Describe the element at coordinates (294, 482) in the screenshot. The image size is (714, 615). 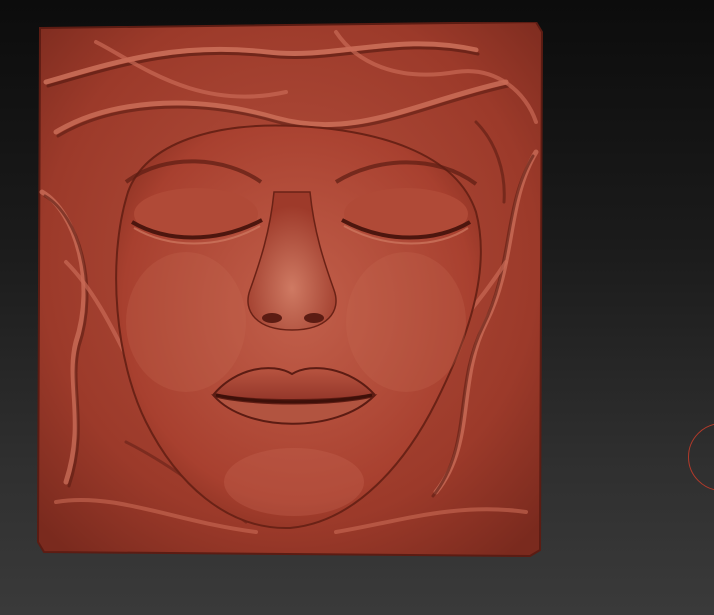
I see `chin` at that location.